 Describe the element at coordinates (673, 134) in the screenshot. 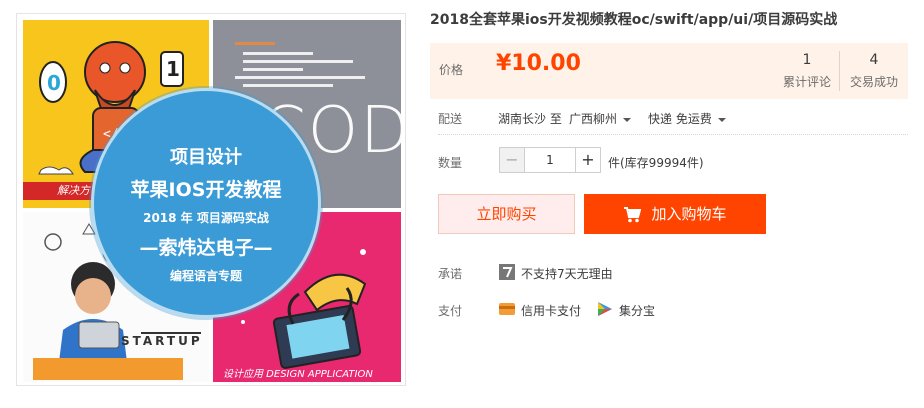

I see `section-divider` at that location.